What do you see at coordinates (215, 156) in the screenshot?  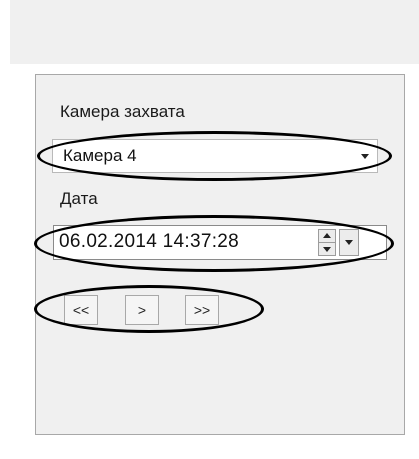 I see `camera-select: Камера 4` at bounding box center [215, 156].